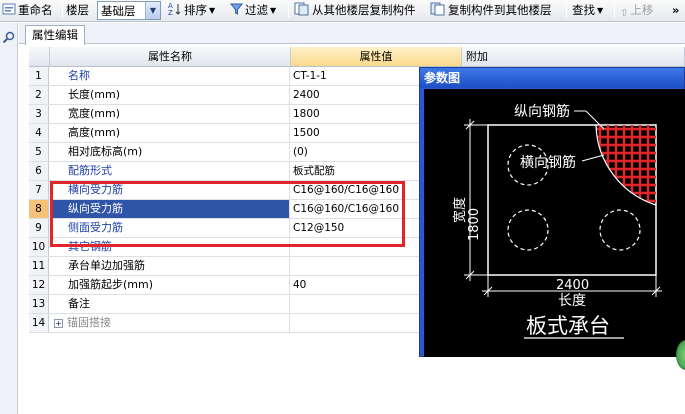  What do you see at coordinates (39, 323) in the screenshot?
I see `row-number: 14` at bounding box center [39, 323].